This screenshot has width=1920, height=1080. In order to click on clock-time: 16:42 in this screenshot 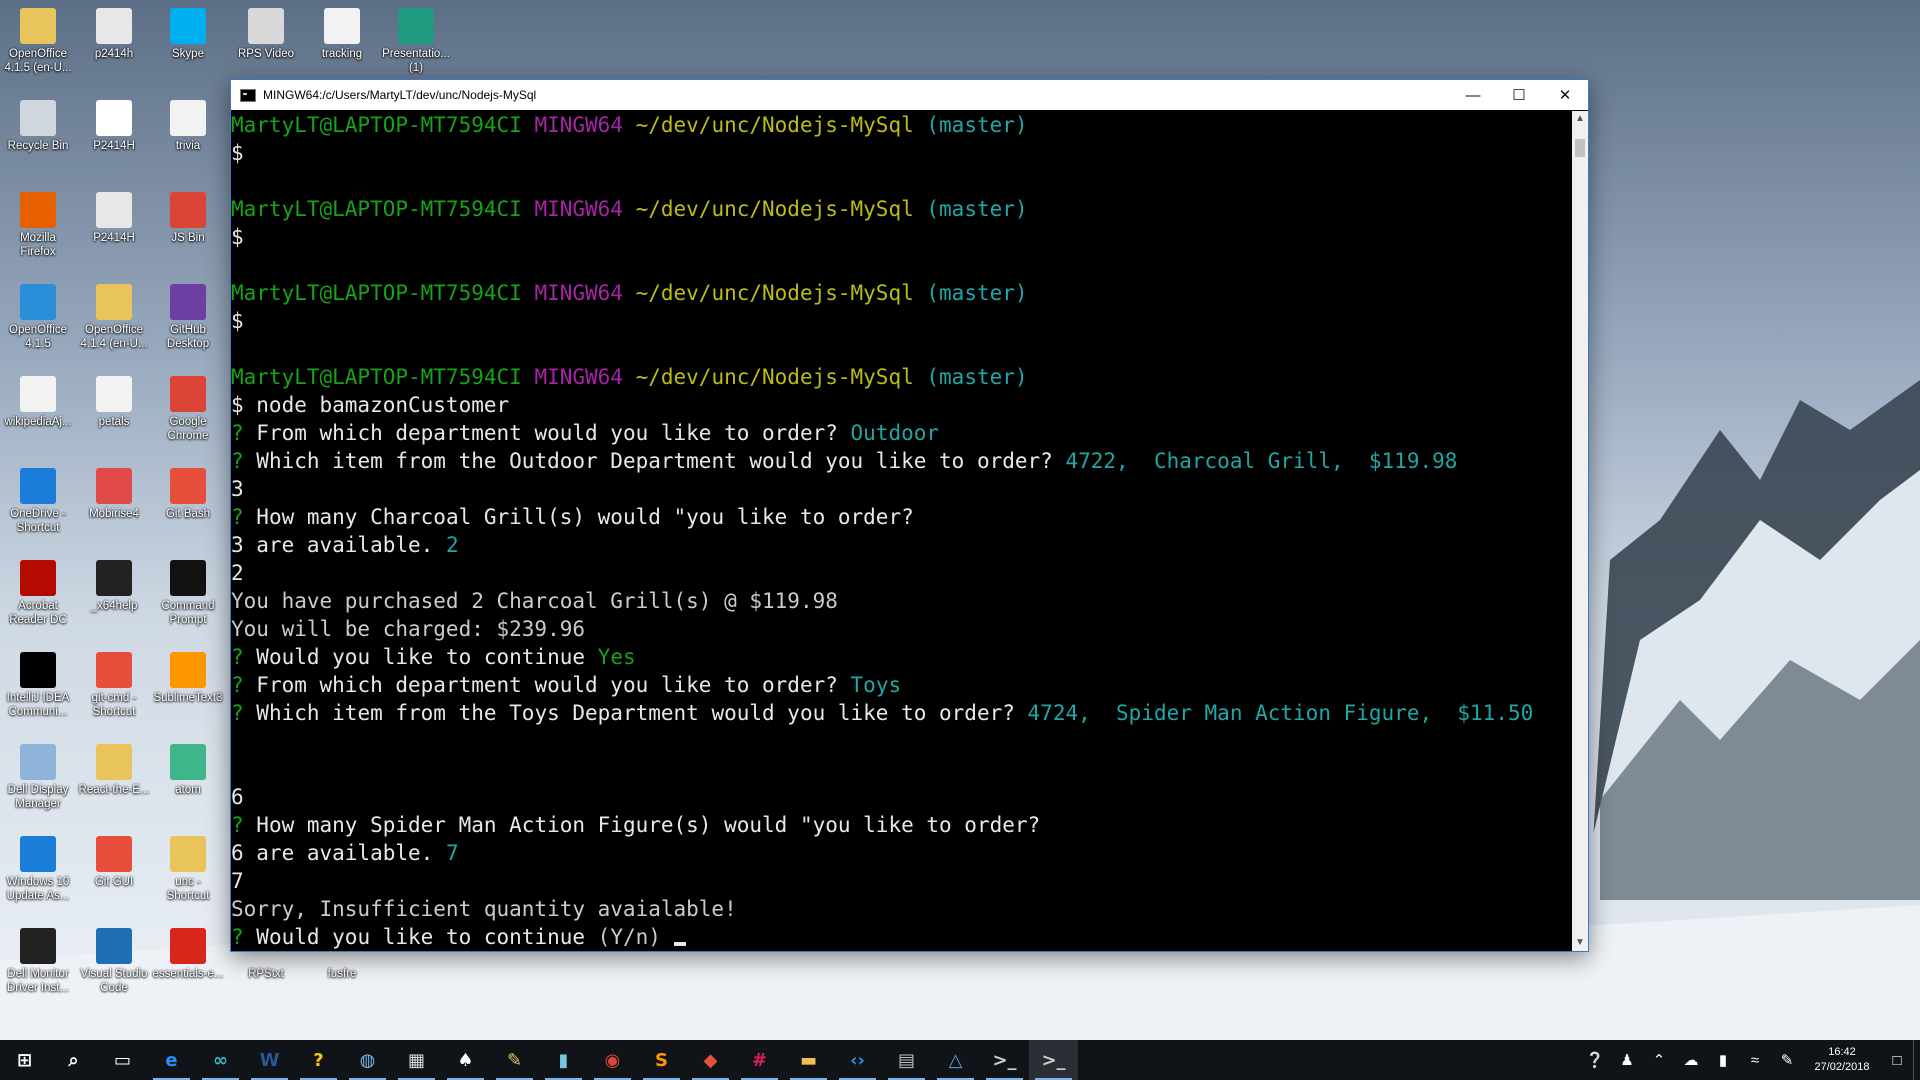, I will do `click(1842, 1052)`.